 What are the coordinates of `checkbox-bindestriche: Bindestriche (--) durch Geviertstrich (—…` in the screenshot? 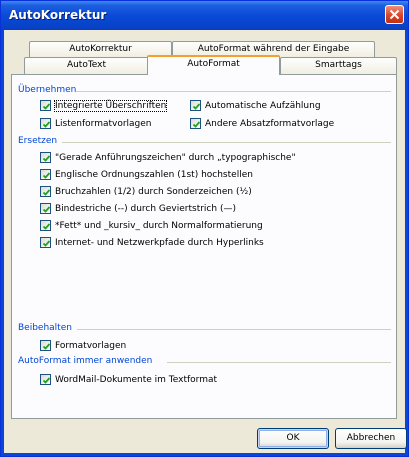 It's located at (138, 208).